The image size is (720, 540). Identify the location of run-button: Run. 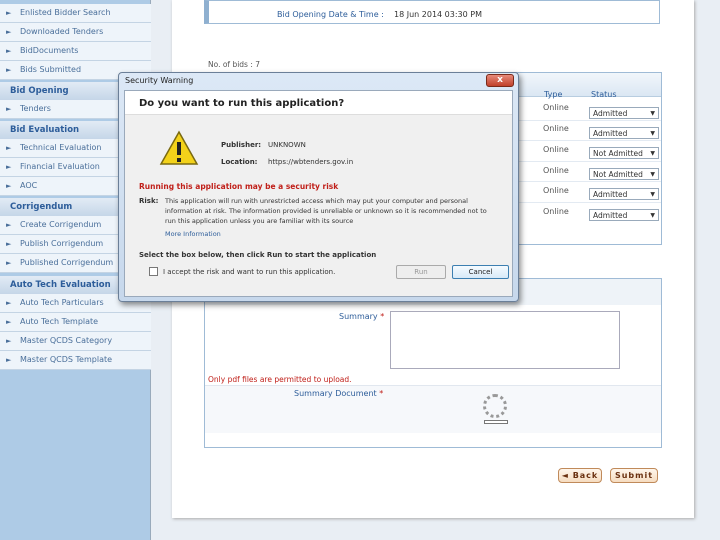
(421, 272).